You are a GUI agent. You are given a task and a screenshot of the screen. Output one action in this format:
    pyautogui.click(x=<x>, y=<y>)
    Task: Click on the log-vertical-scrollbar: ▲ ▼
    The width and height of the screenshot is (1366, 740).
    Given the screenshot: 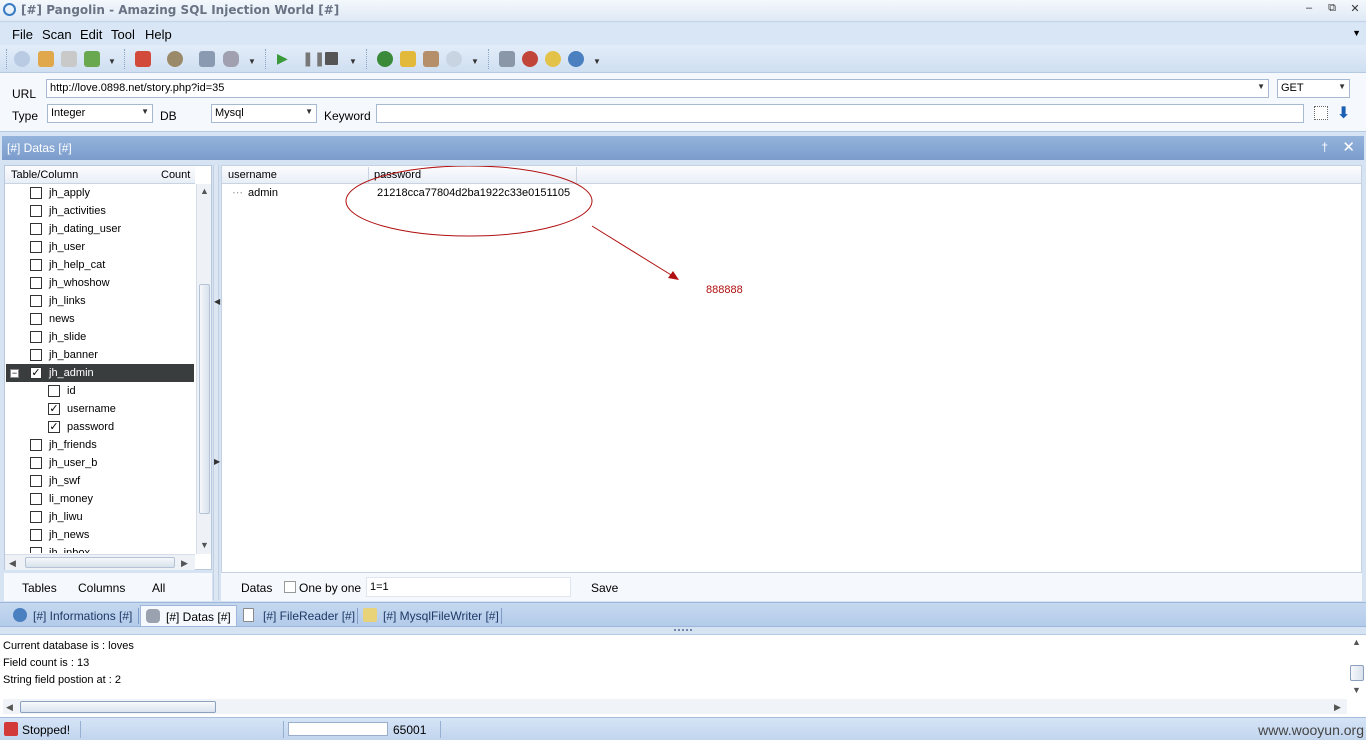 What is the action you would take?
    pyautogui.click(x=1357, y=668)
    